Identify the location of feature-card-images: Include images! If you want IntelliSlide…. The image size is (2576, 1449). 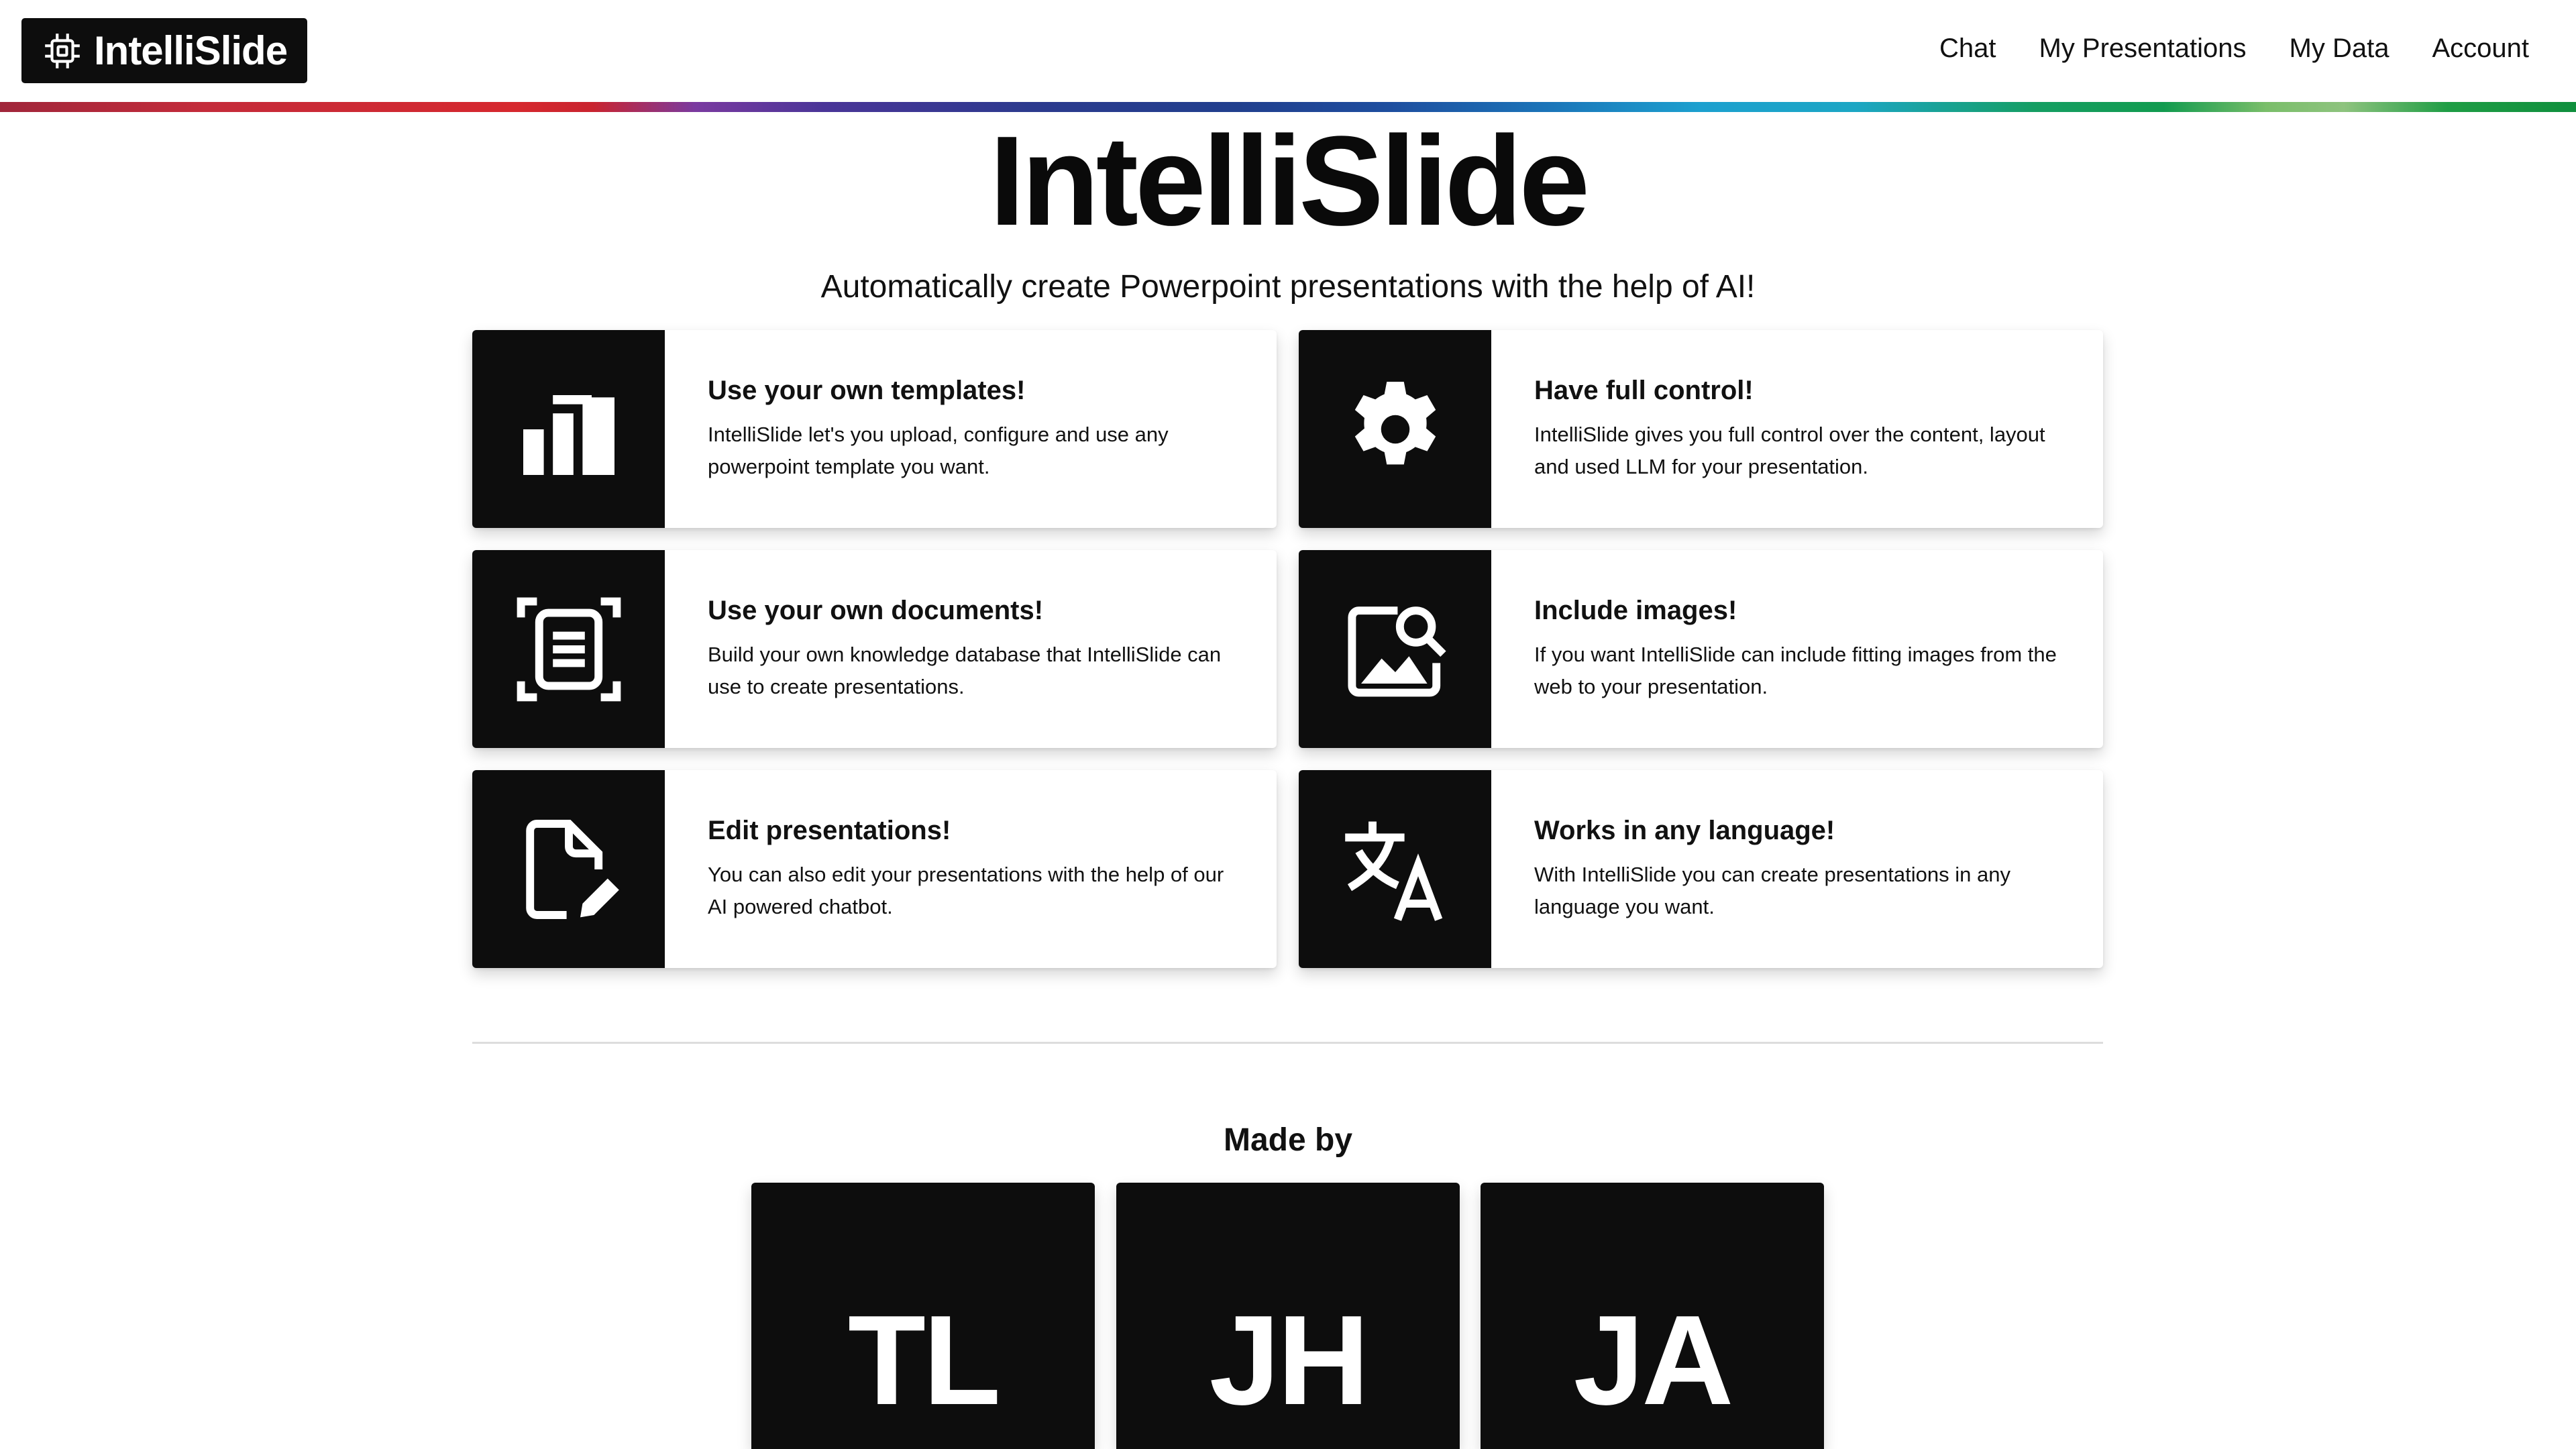
(1701, 649).